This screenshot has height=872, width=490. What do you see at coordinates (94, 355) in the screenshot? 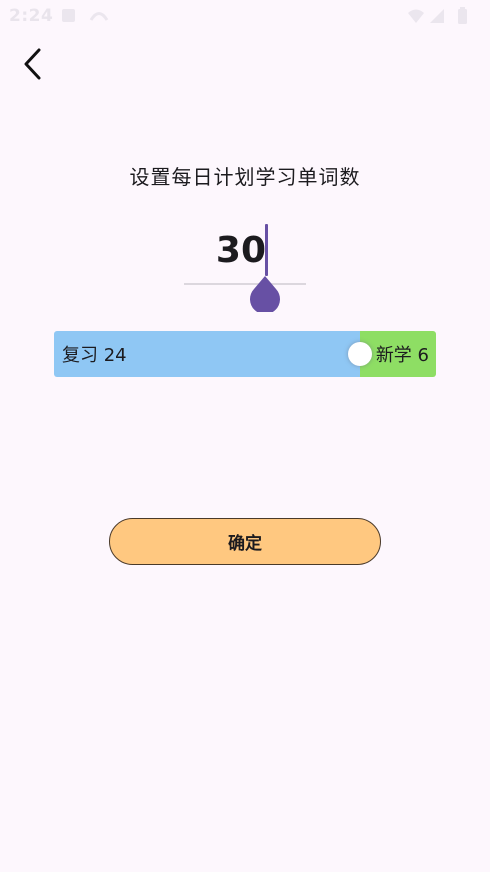
I see `review-label: 复习 24` at bounding box center [94, 355].